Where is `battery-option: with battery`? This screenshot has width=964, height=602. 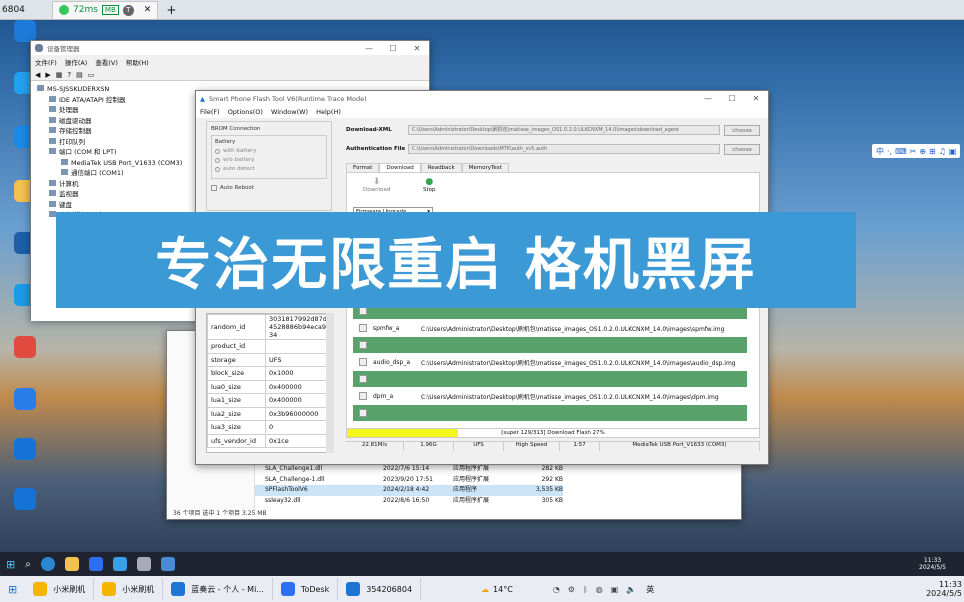 battery-option: with battery is located at coordinates (269, 151).